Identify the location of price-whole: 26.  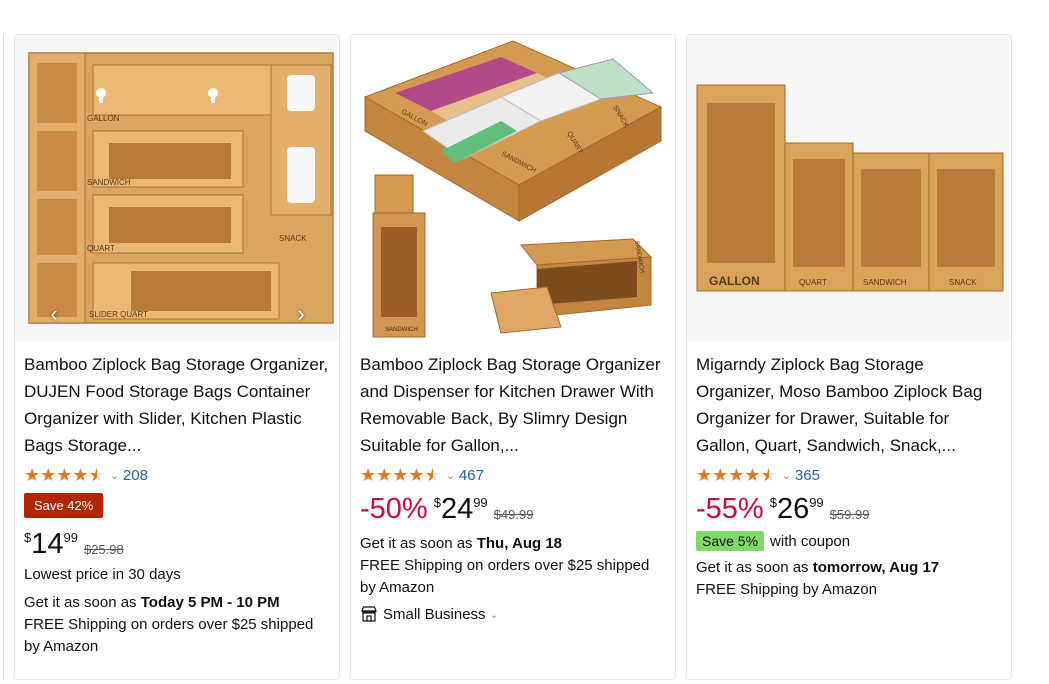
(793, 509).